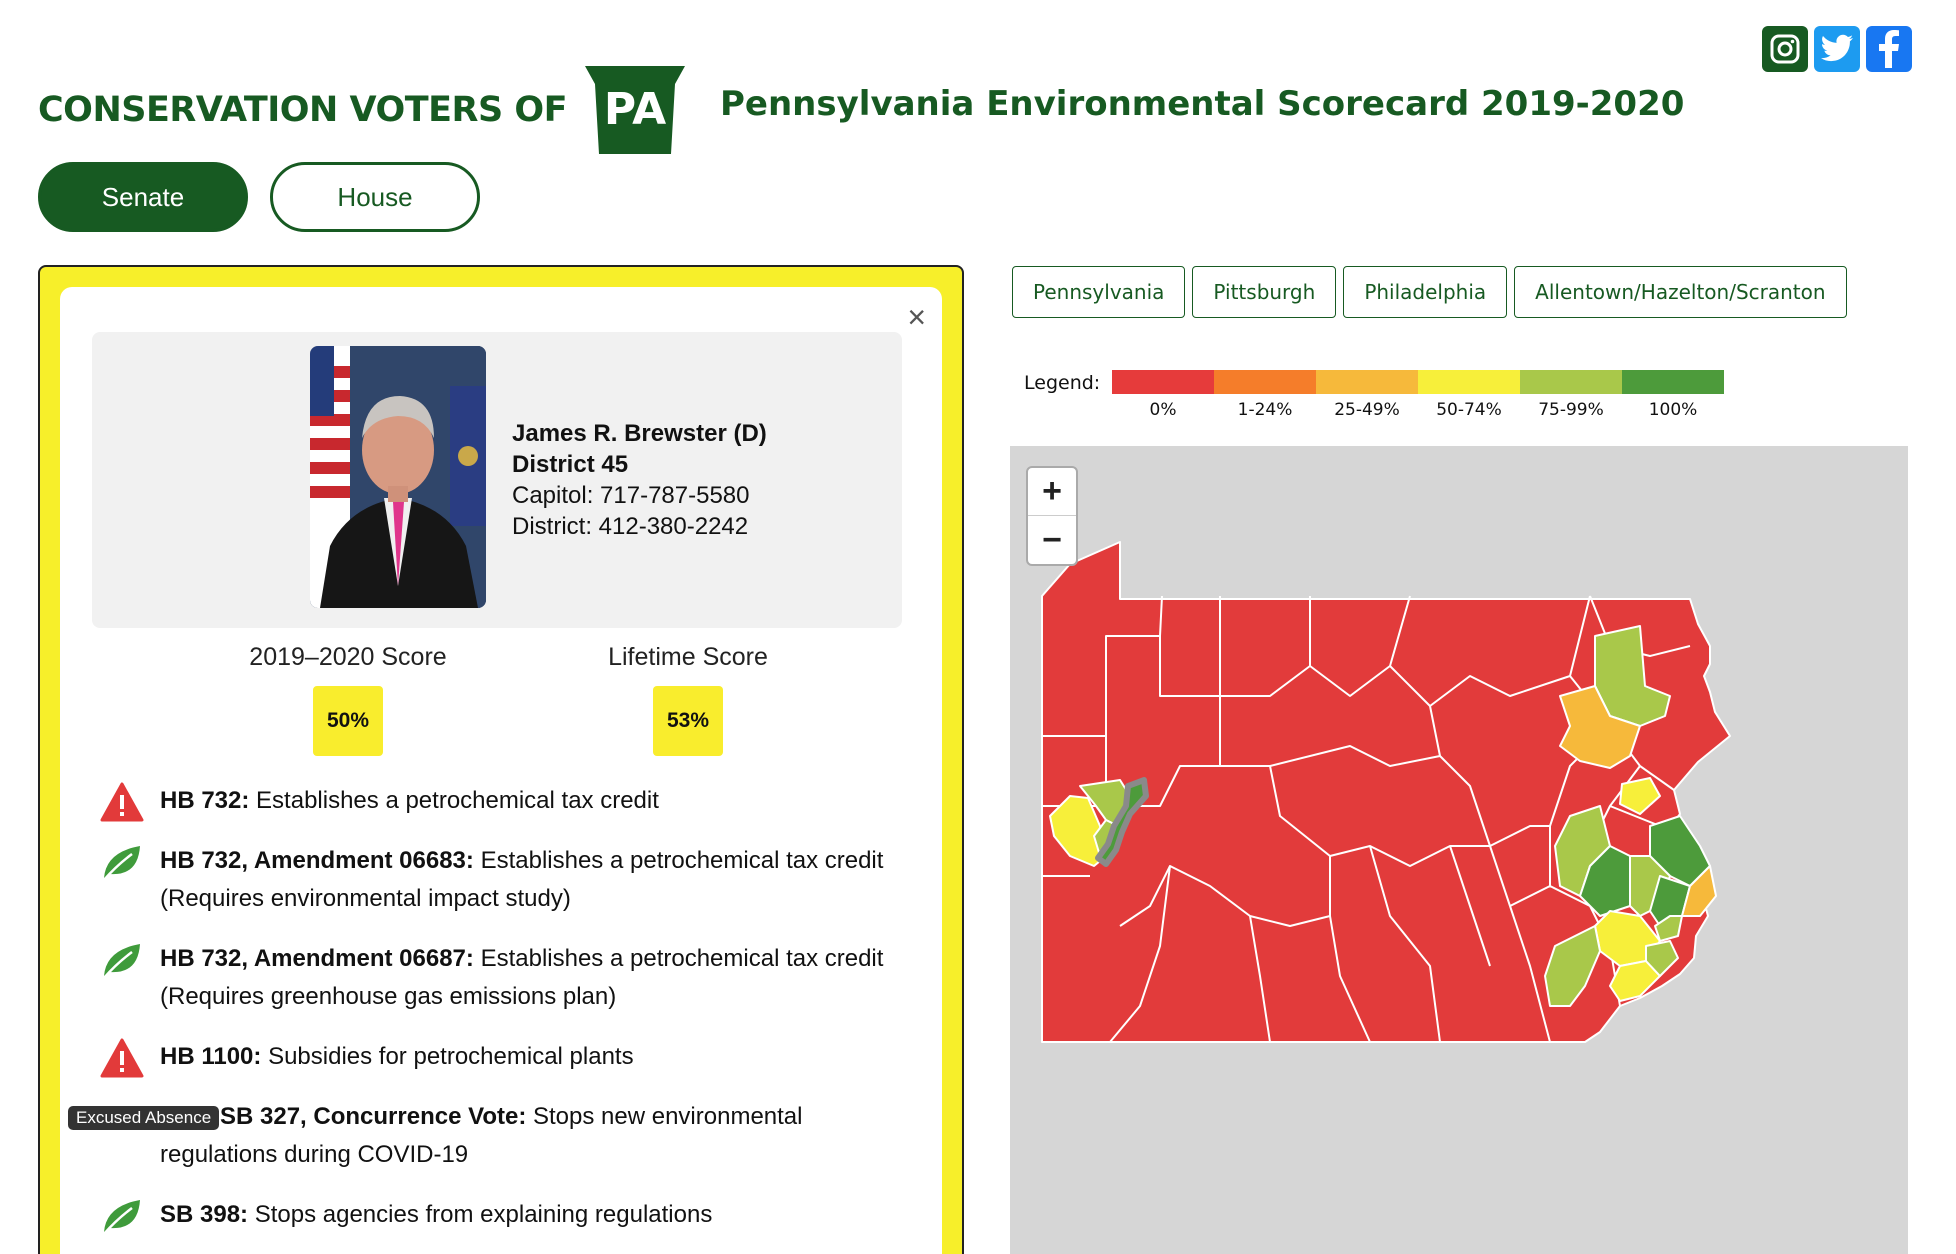  I want to click on current-score-badge: 50%, so click(348, 721).